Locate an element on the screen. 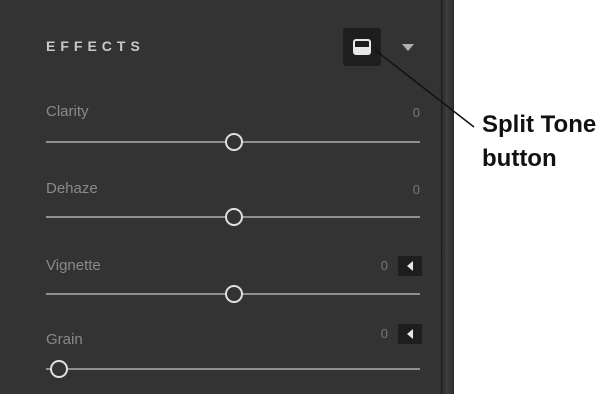 The height and width of the screenshot is (407, 616). callout-leader-line is located at coordinates (424, 88).